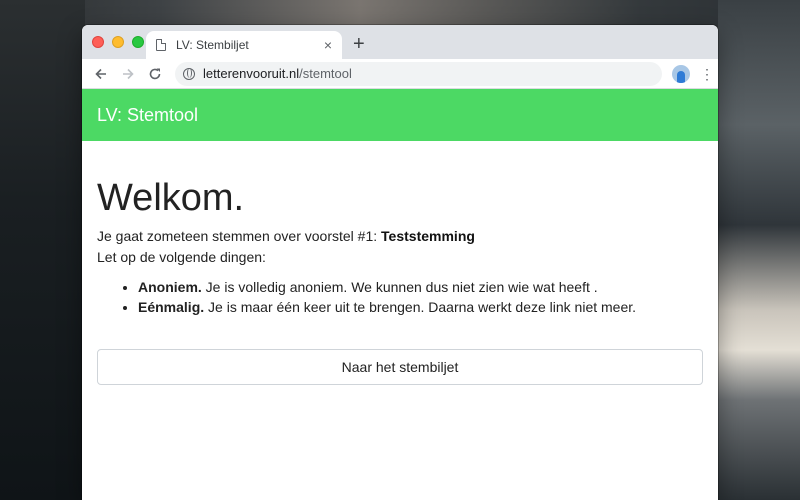 Image resolution: width=800 pixels, height=500 pixels. What do you see at coordinates (359, 44) in the screenshot?
I see `new-tab-icon: +` at bounding box center [359, 44].